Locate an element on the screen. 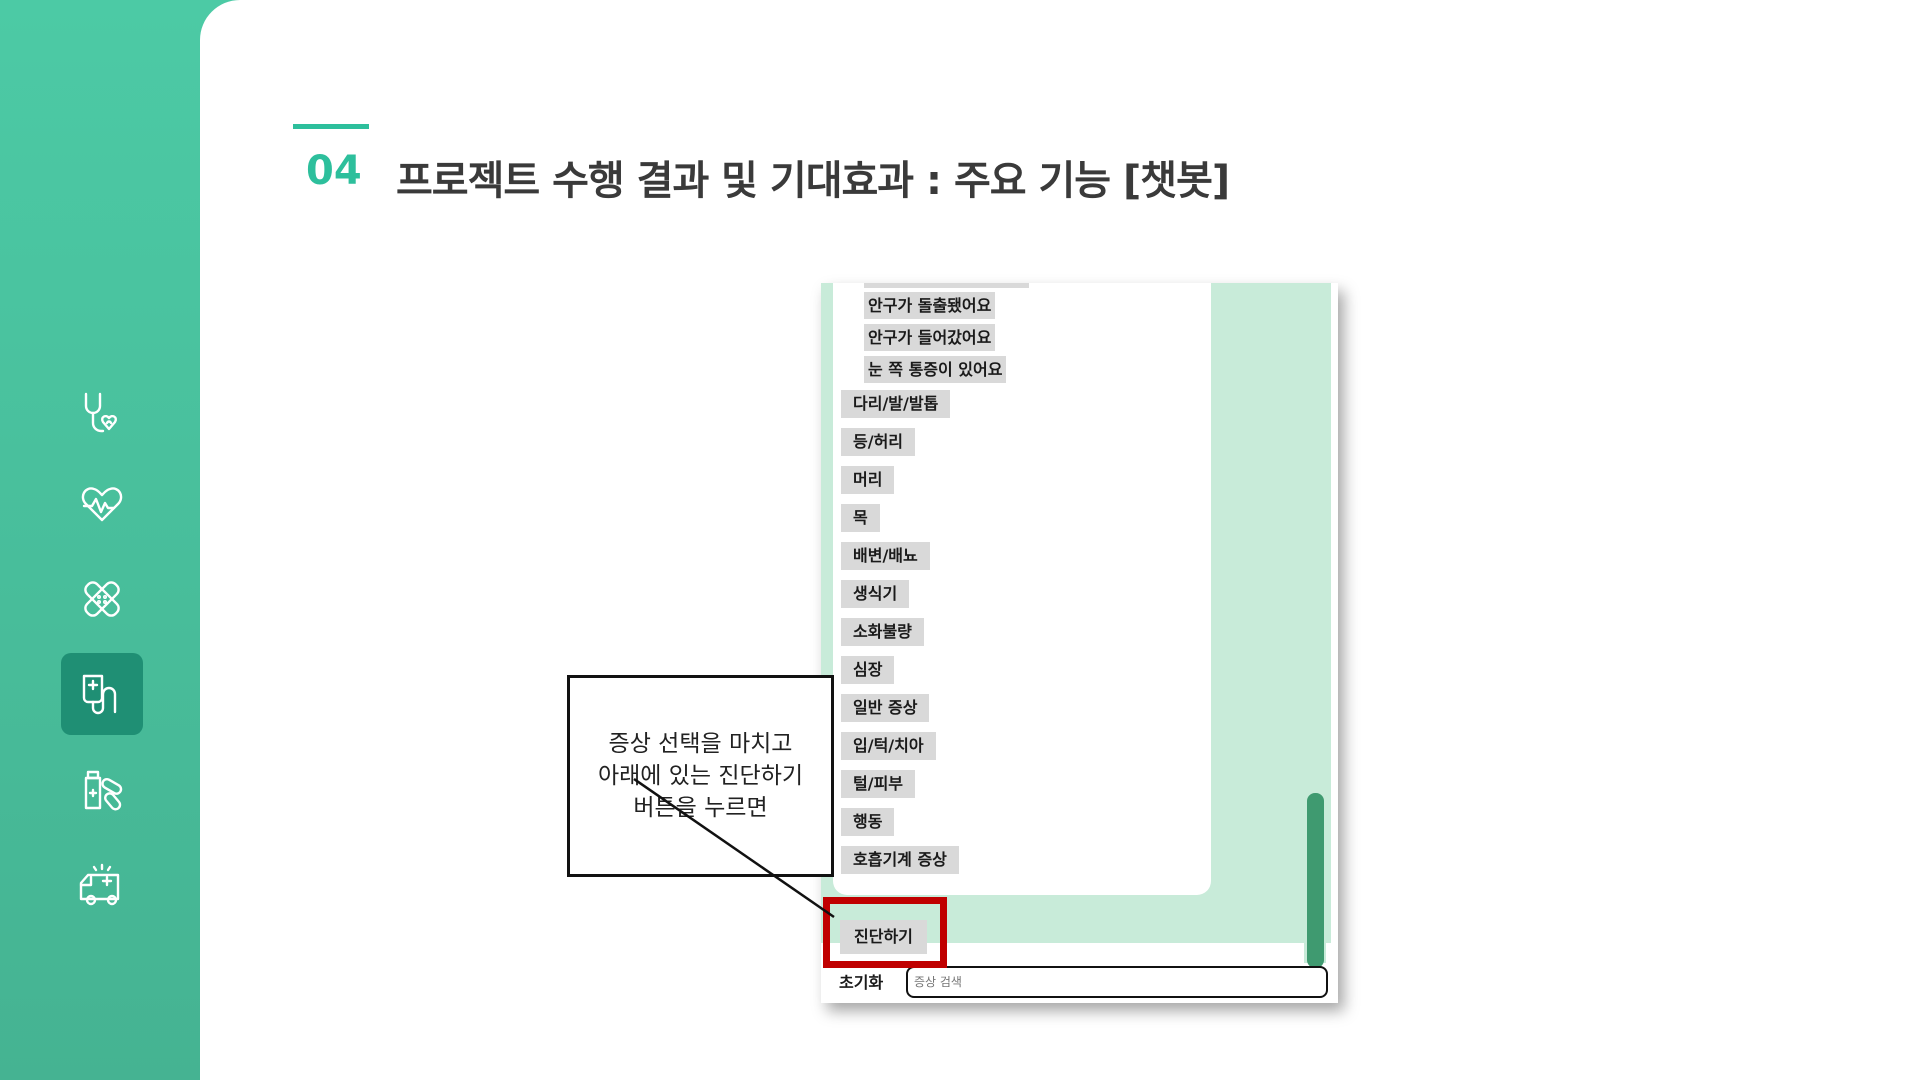 This screenshot has height=1080, width=1920. ambulance-icon is located at coordinates (99, 884).